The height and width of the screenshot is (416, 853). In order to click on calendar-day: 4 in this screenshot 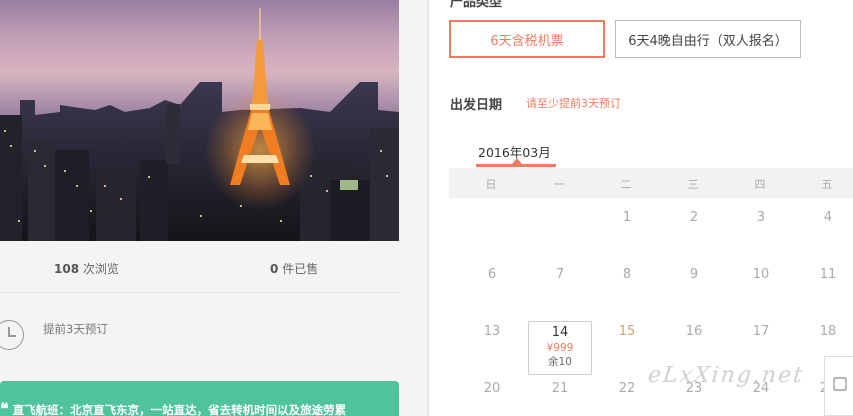, I will do `click(828, 217)`.